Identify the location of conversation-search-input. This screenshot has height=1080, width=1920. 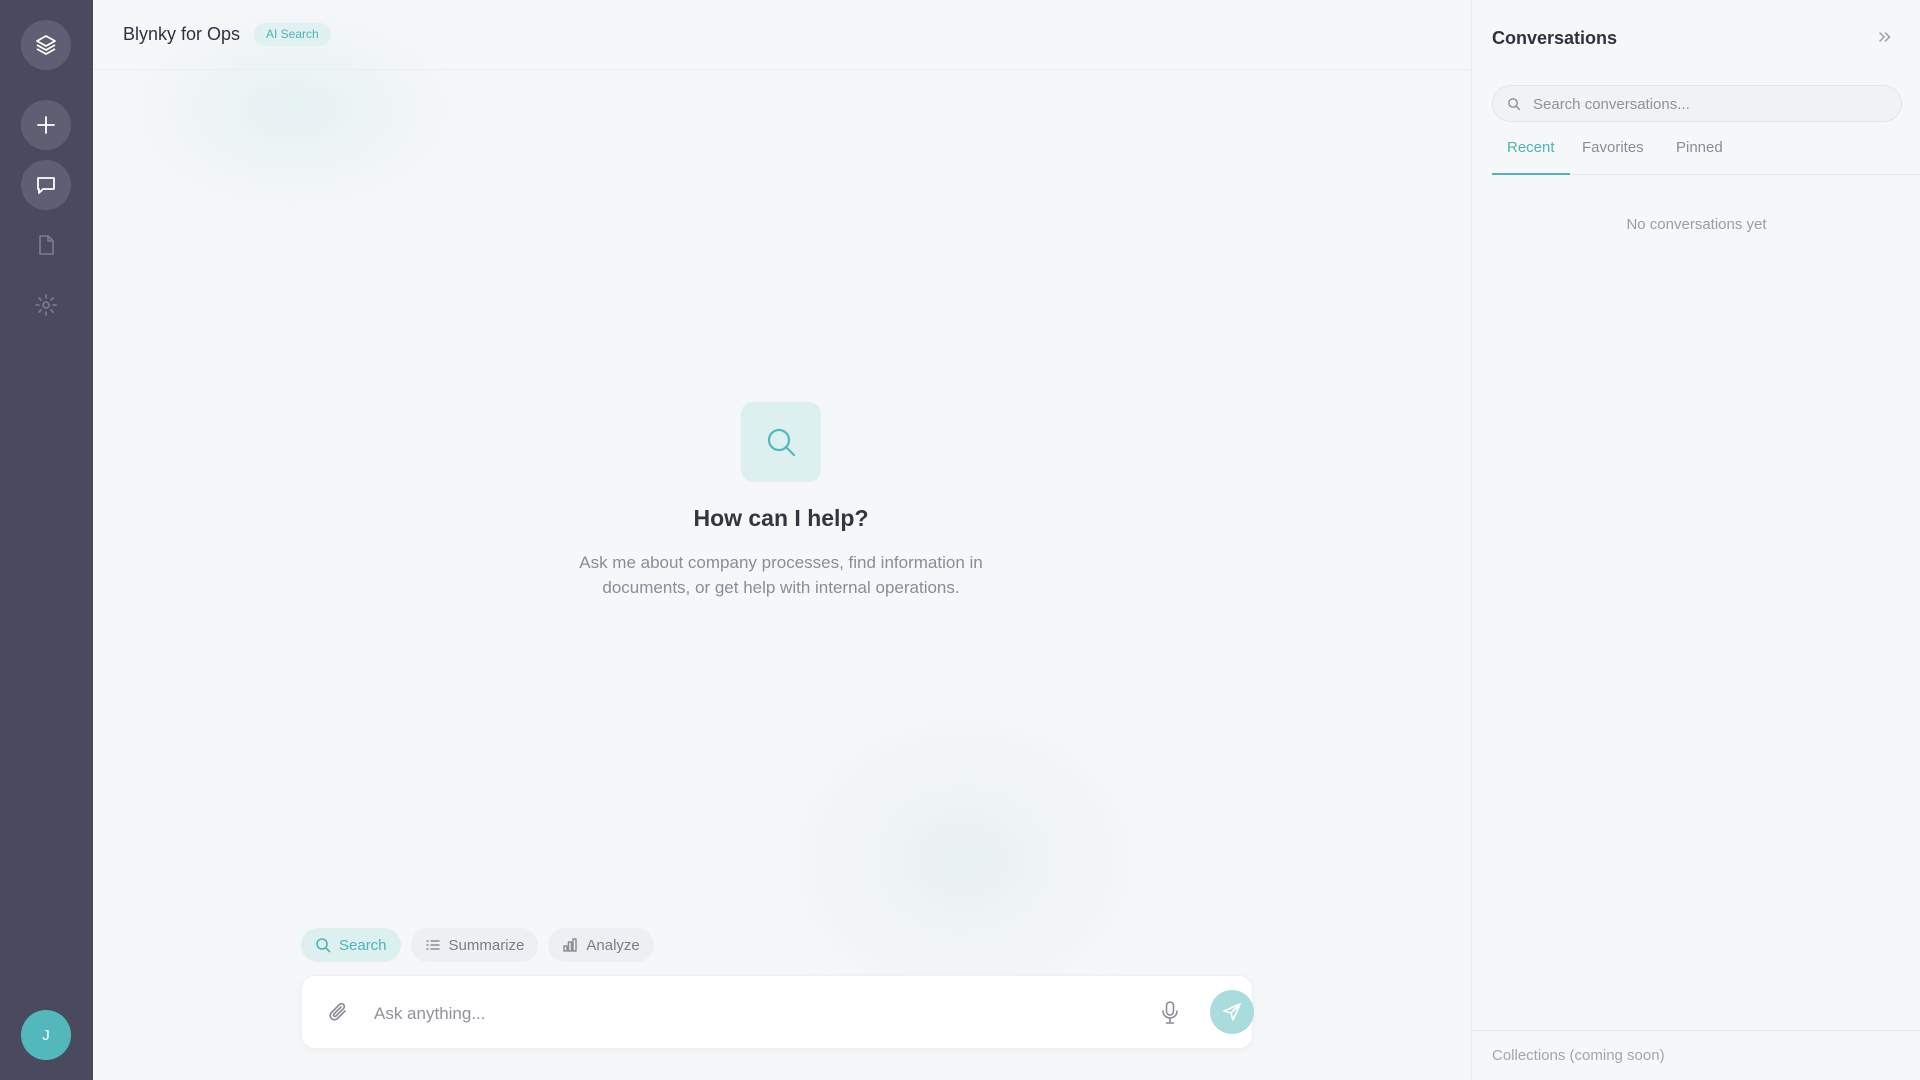
(1713, 104).